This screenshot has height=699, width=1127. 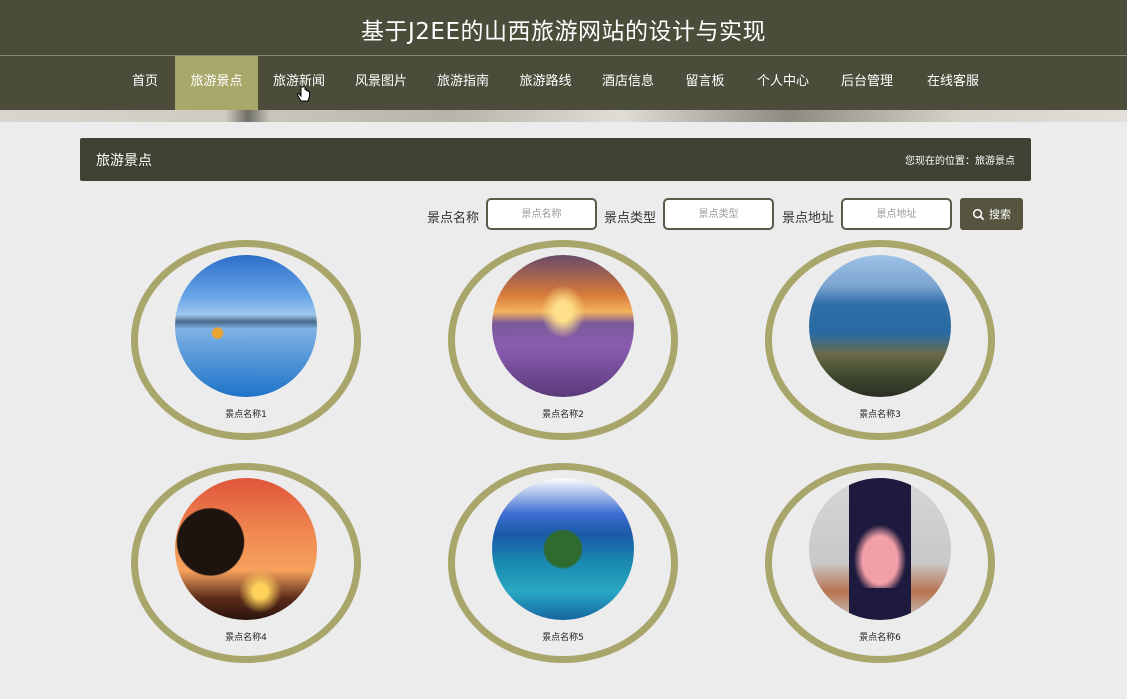 I want to click on site-title: 基于J2EE的山西旅游网站的设计与实现, so click(x=563, y=32).